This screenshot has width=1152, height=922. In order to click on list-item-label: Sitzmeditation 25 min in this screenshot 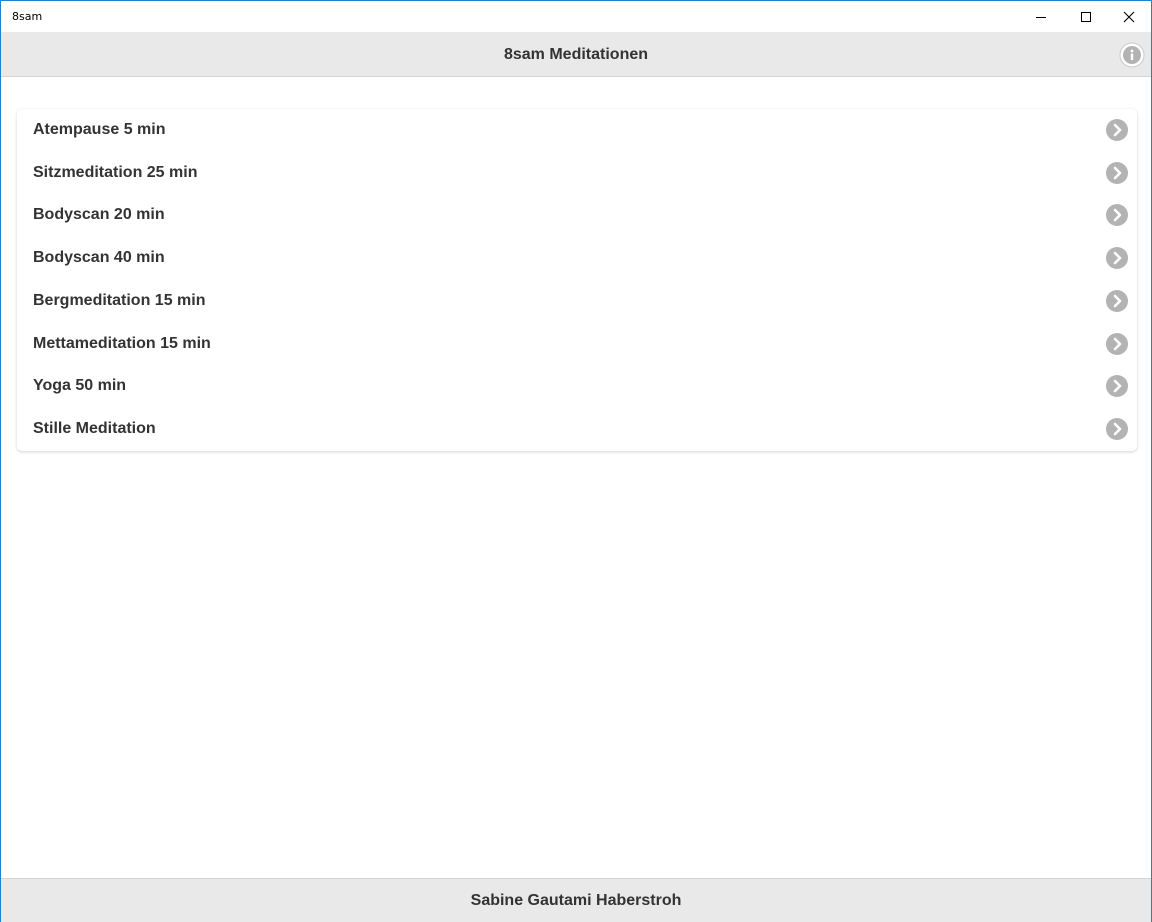, I will do `click(115, 172)`.